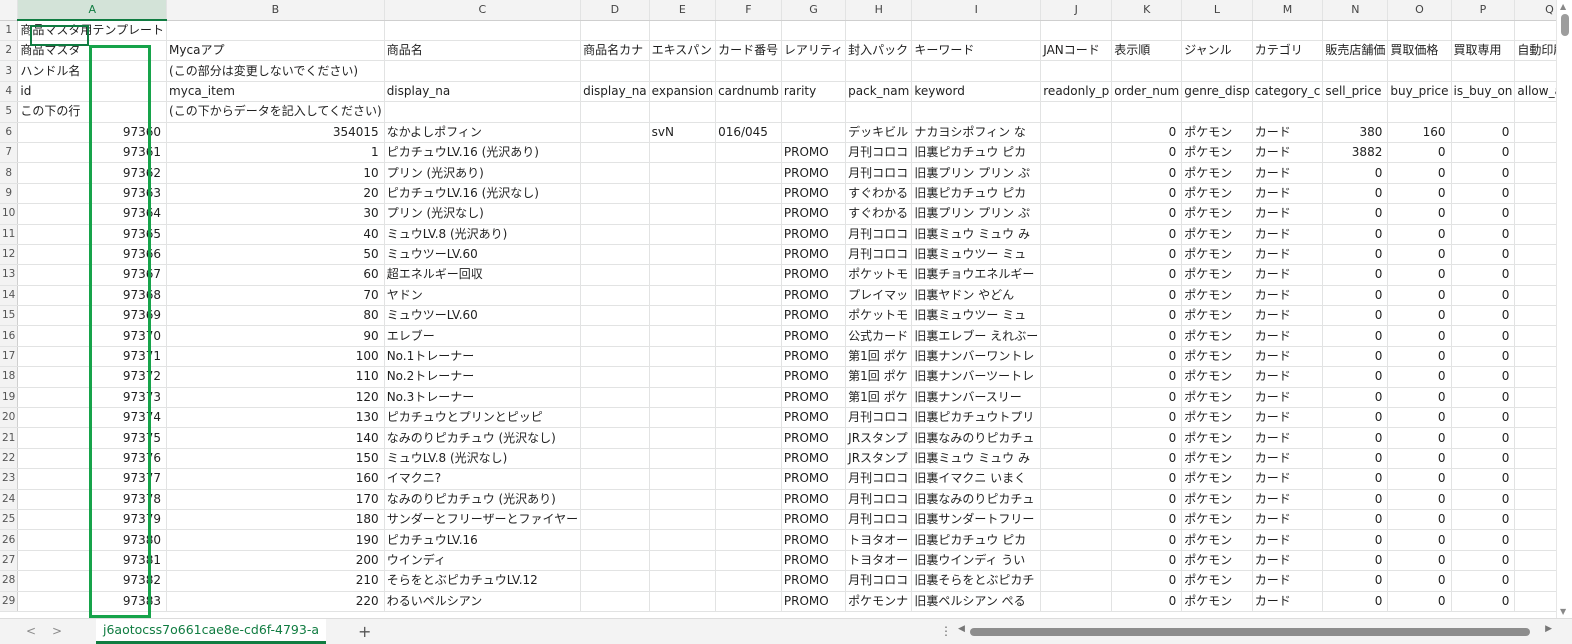  Describe the element at coordinates (1535, 92) in the screenshot. I see `cell-q4: allow_auto` at that location.